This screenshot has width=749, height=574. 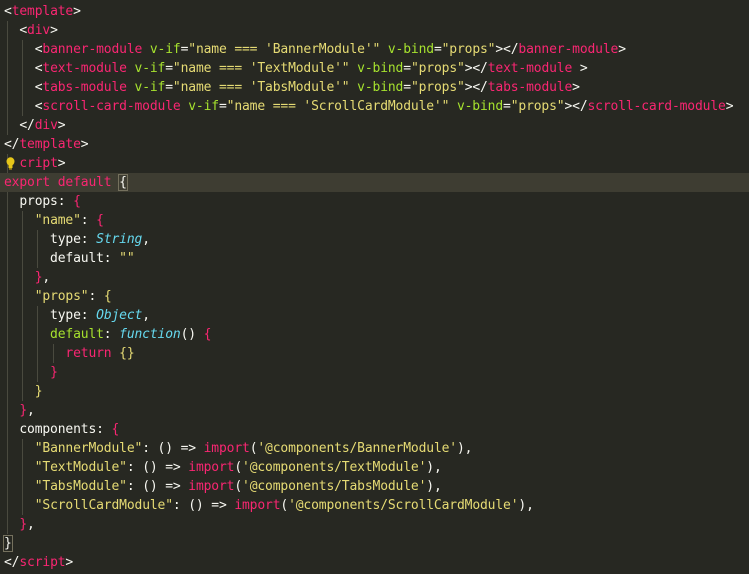 What do you see at coordinates (374, 239) in the screenshot?
I see `code-line: type: String,` at bounding box center [374, 239].